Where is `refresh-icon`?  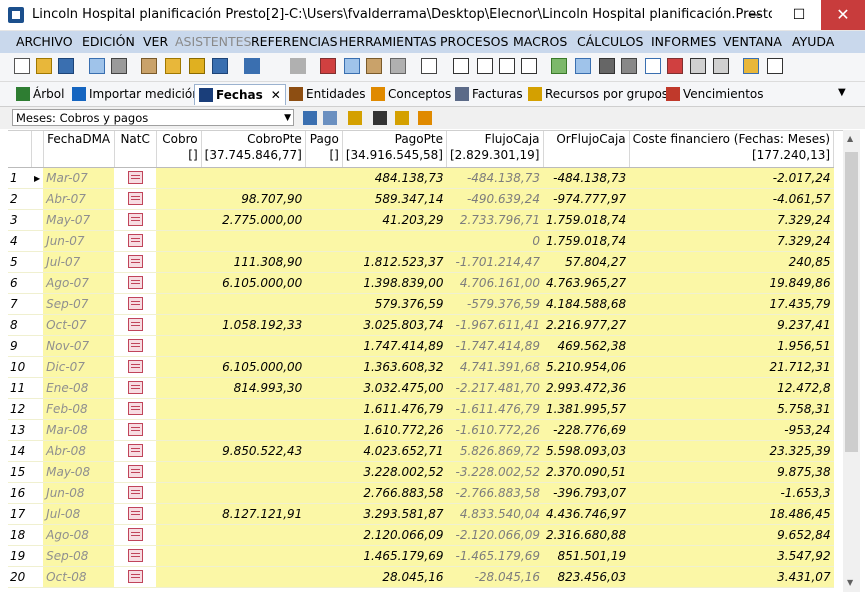 refresh-icon is located at coordinates (559, 66).